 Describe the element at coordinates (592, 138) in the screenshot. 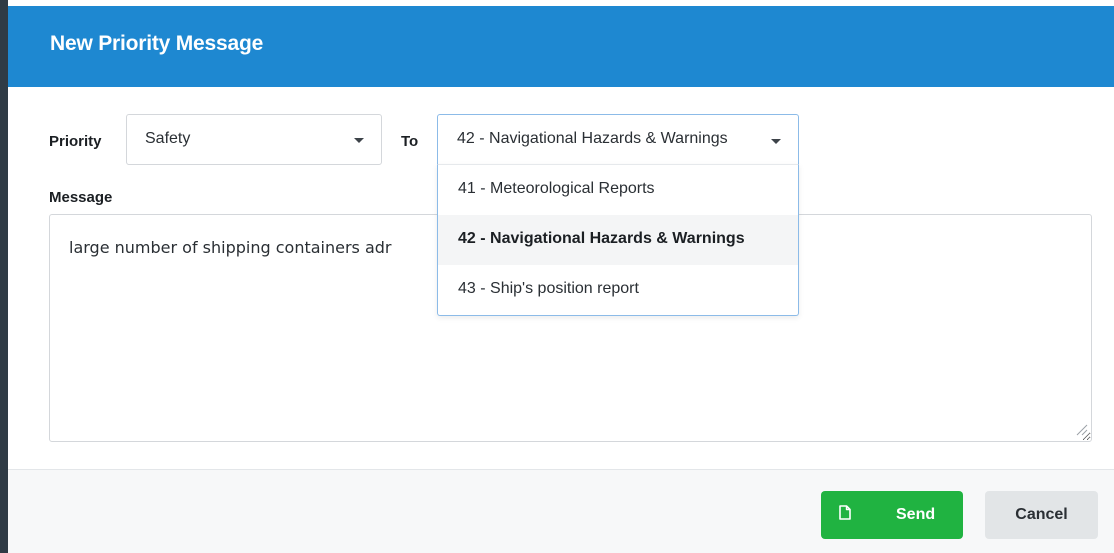

I see `to-select-value: 42 - Navigational Hazards & Warnings` at that location.